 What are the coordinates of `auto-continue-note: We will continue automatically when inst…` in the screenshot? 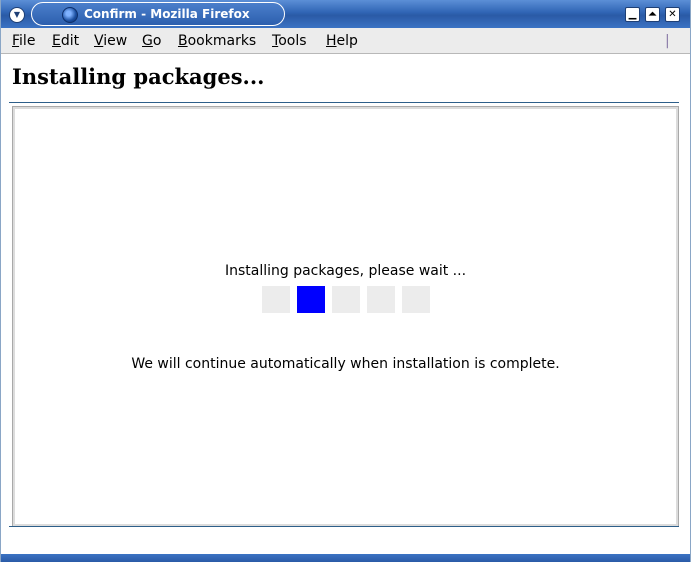 It's located at (345, 364).